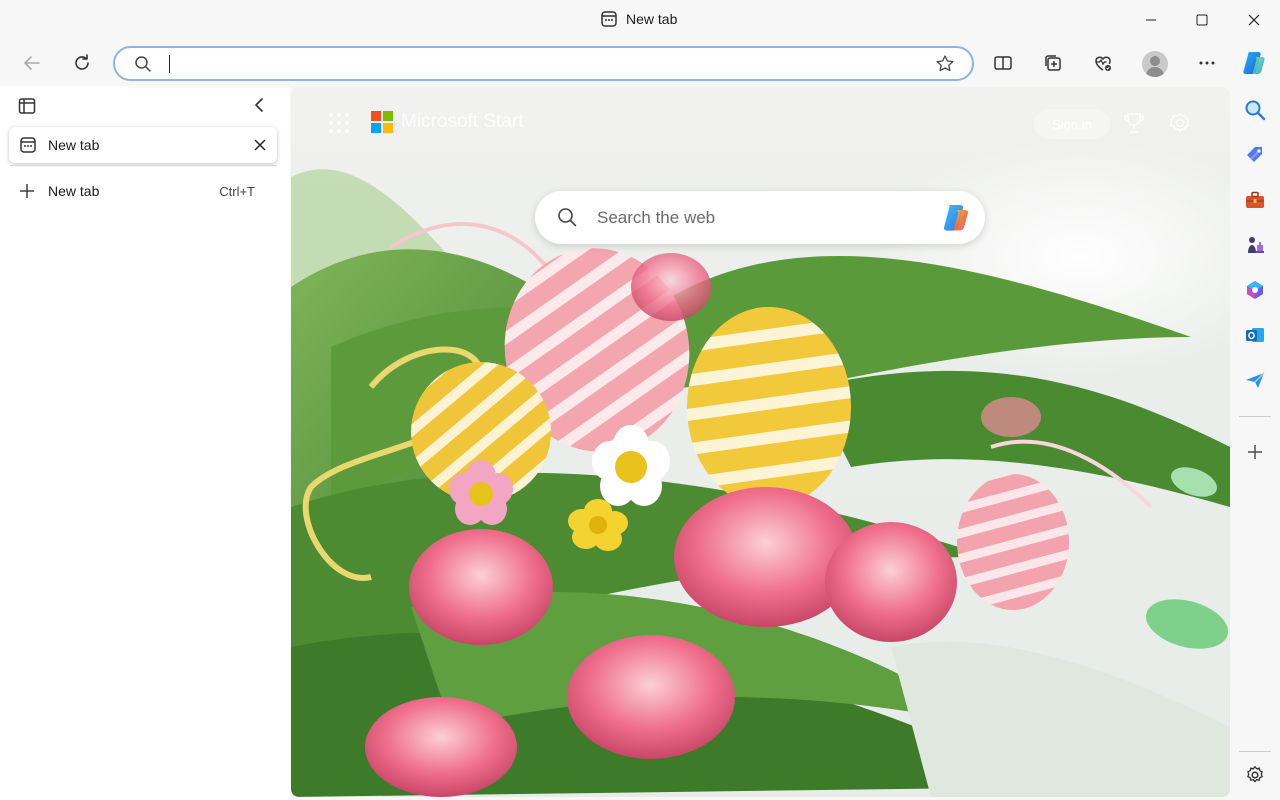 The width and height of the screenshot is (1280, 800). I want to click on close-button, so click(1254, 20).